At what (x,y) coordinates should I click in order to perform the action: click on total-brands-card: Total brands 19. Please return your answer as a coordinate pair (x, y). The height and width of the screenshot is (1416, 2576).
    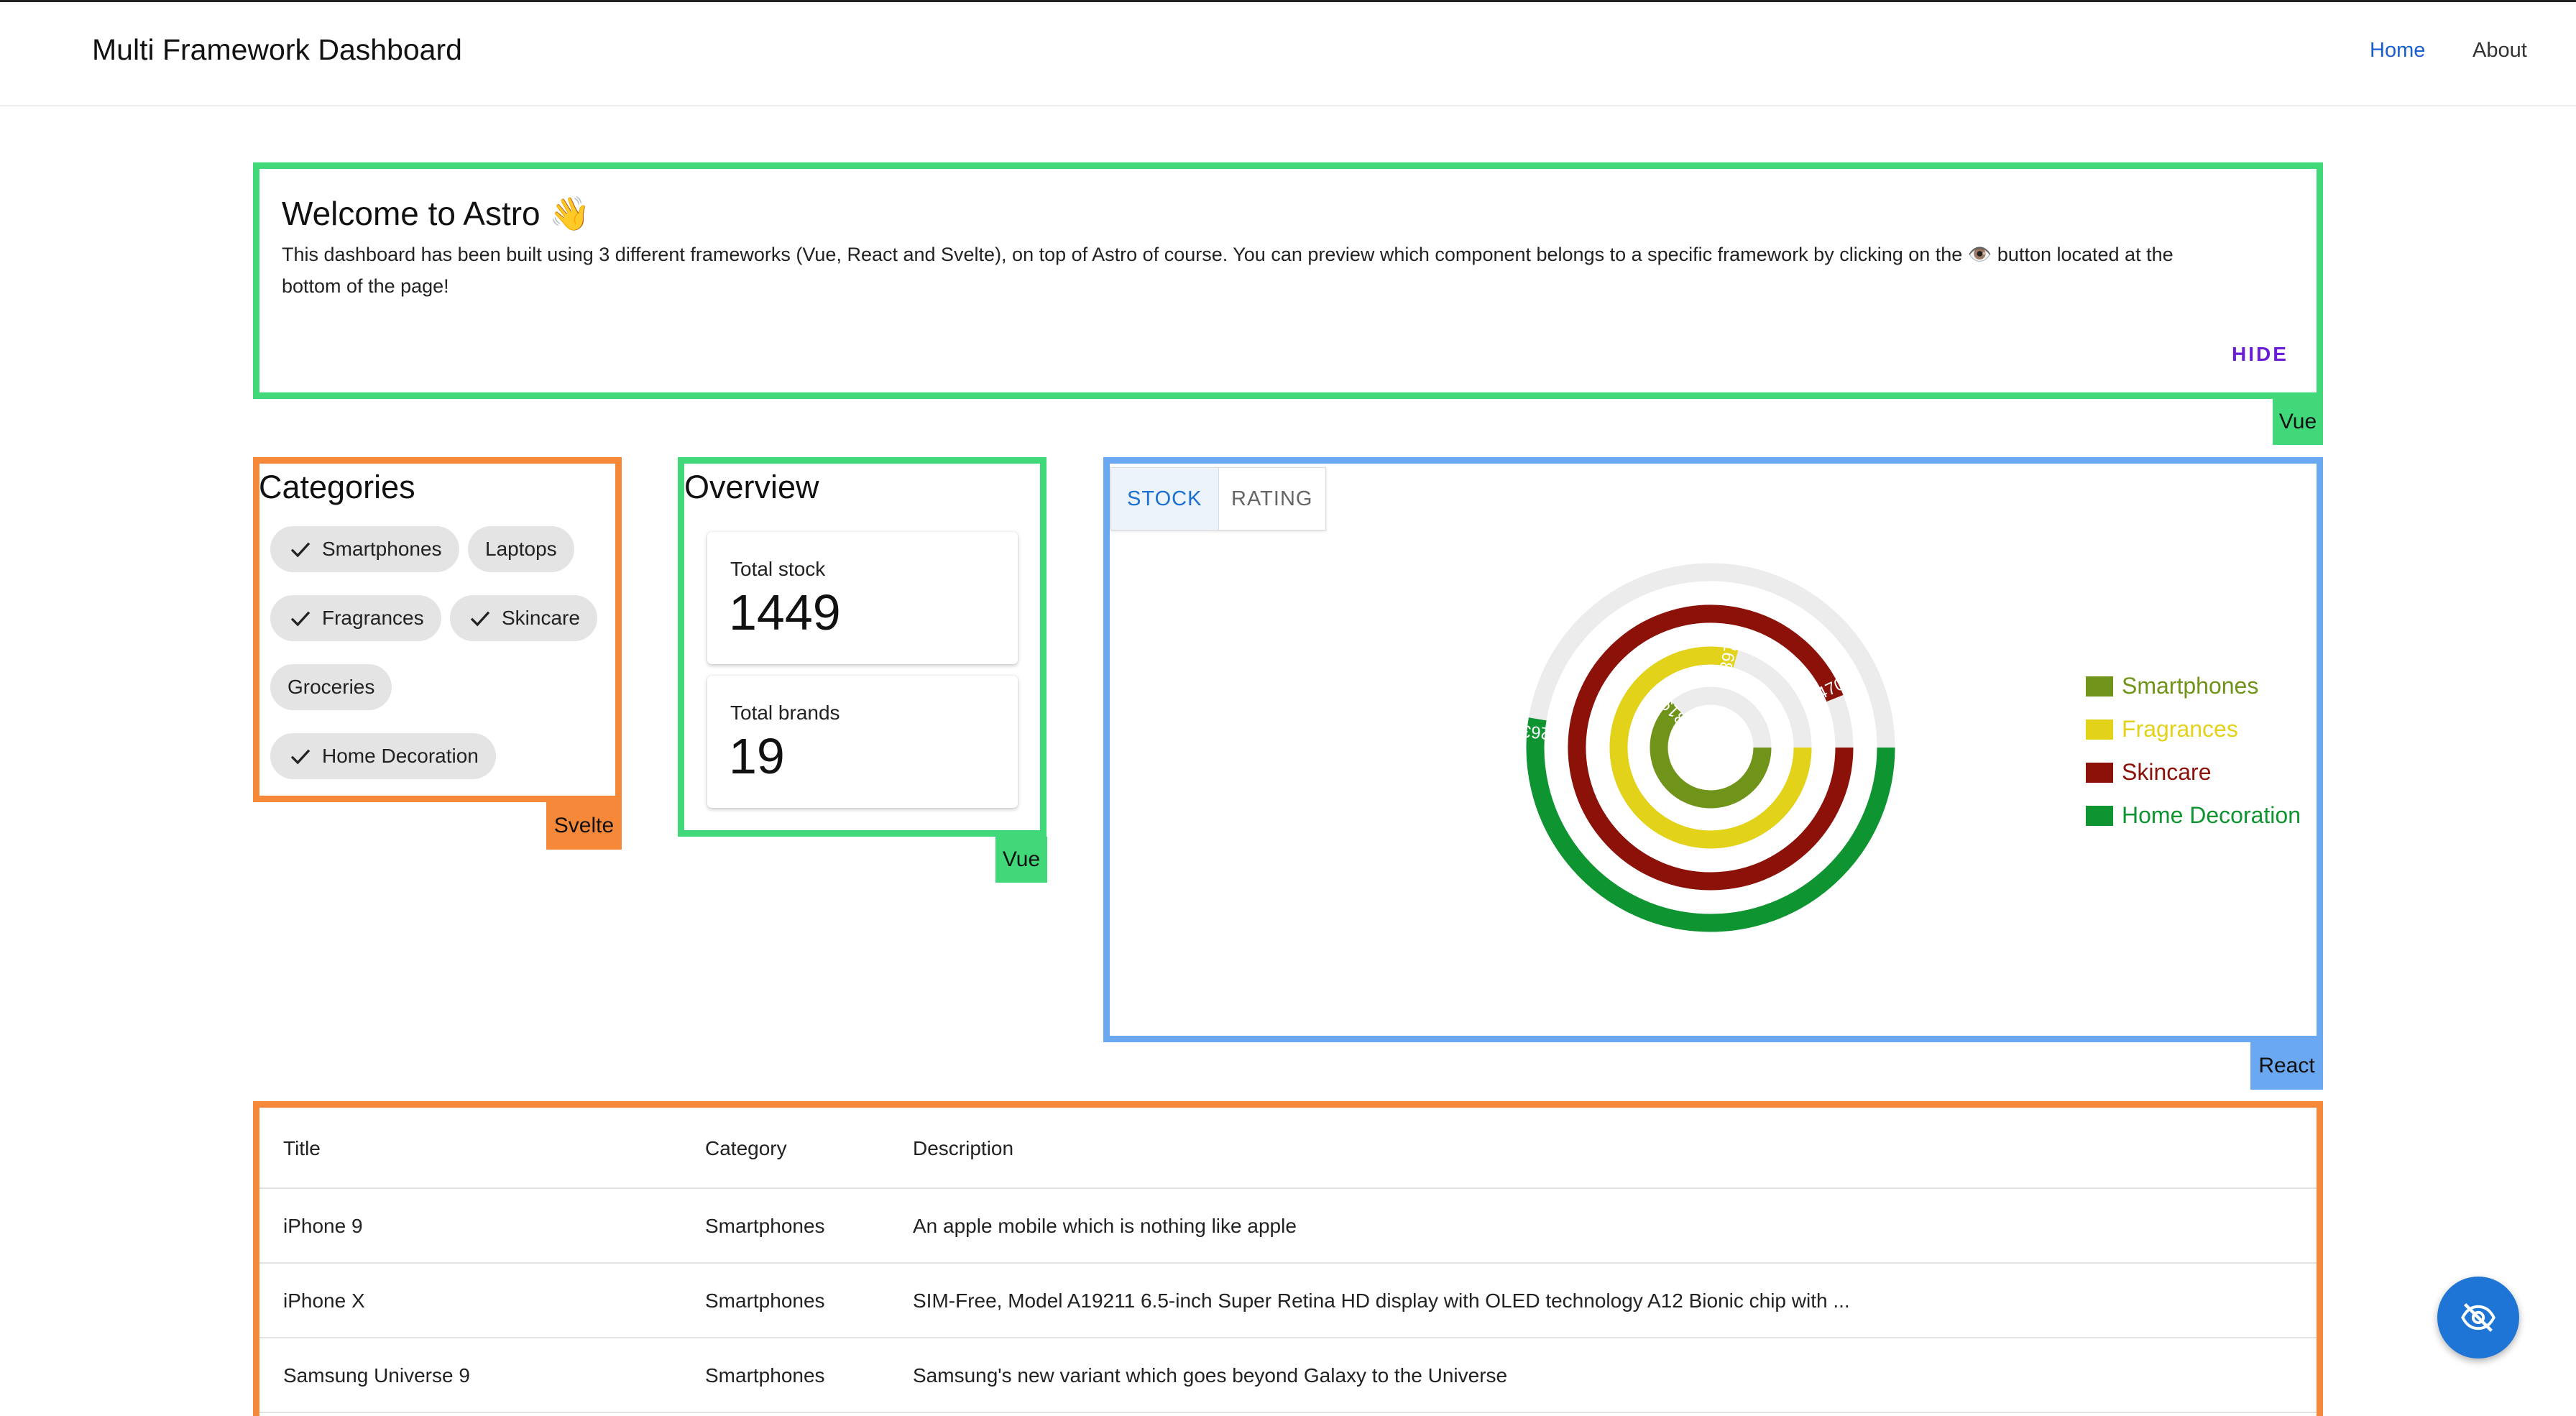
    Looking at the image, I should click on (862, 742).